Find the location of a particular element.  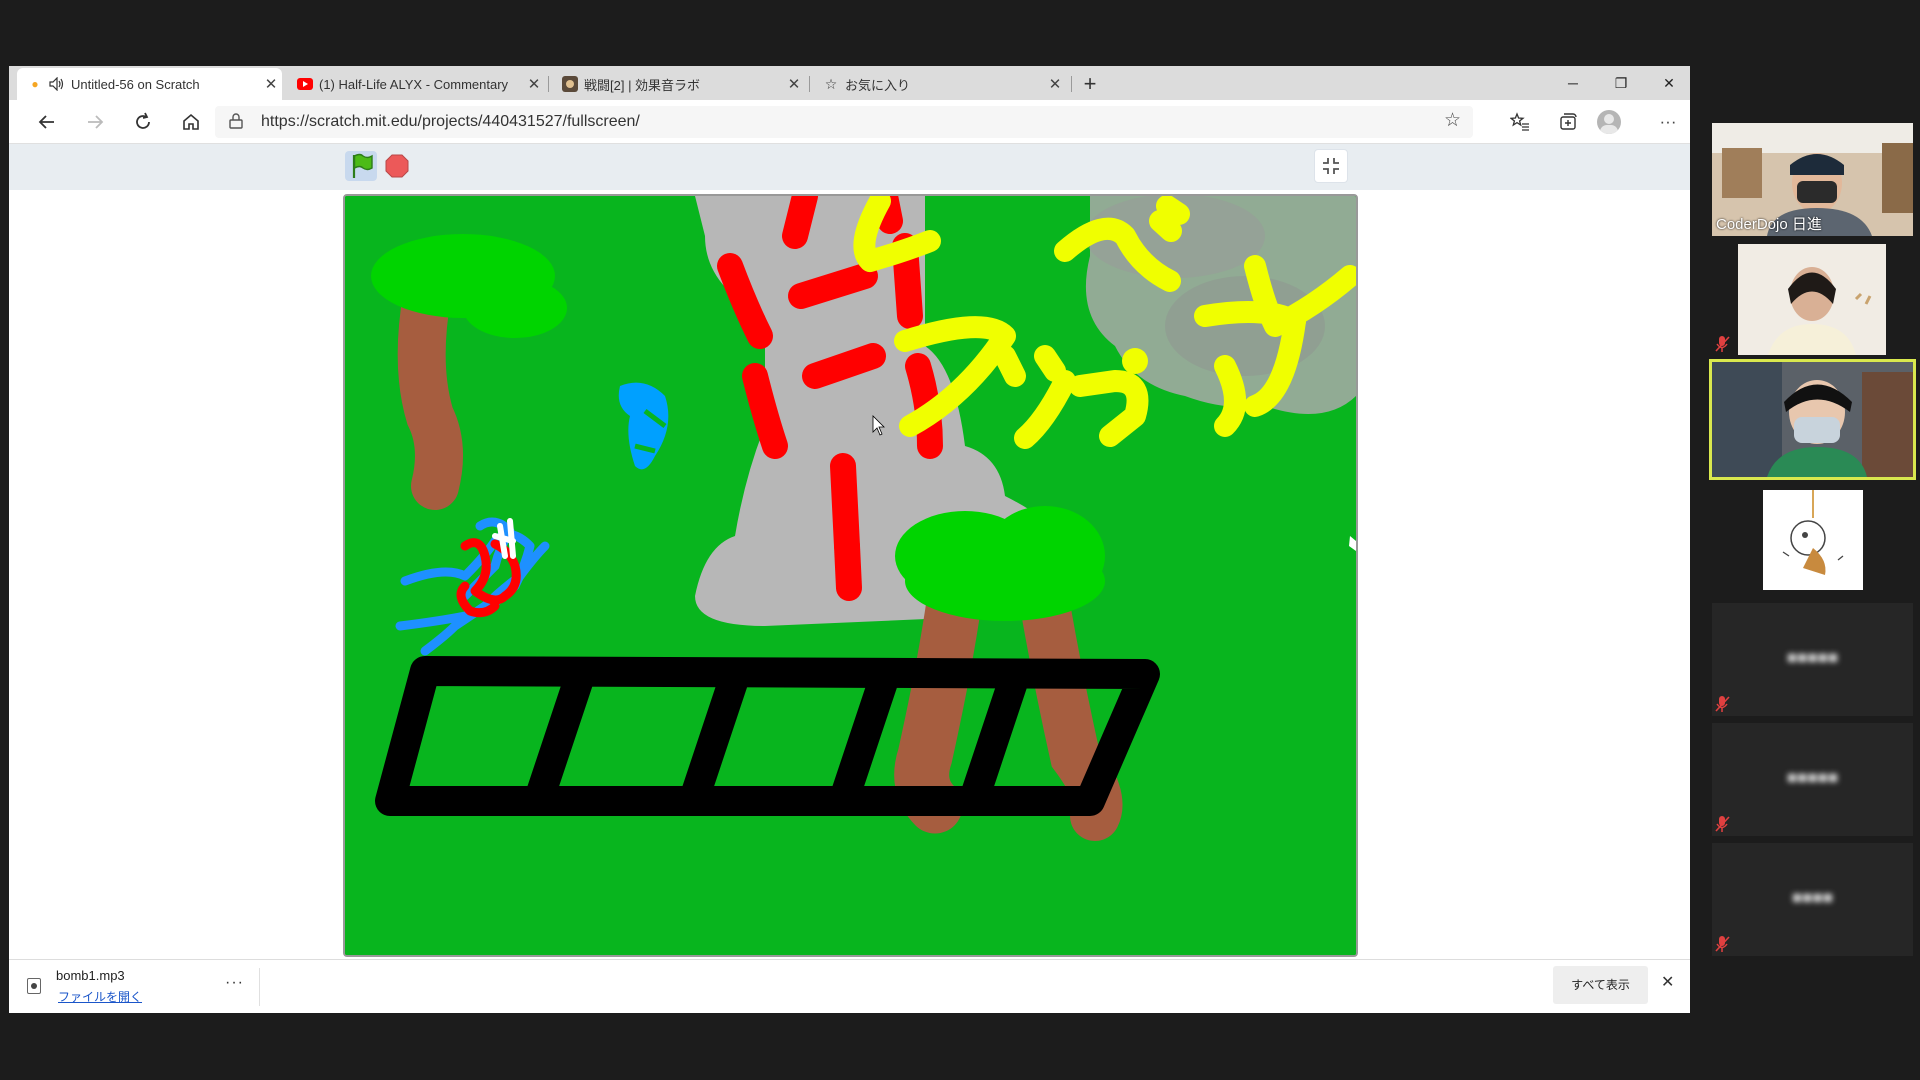

tab-scratch: ● Untitled-56 on Scratch ✕ is located at coordinates (149, 84).